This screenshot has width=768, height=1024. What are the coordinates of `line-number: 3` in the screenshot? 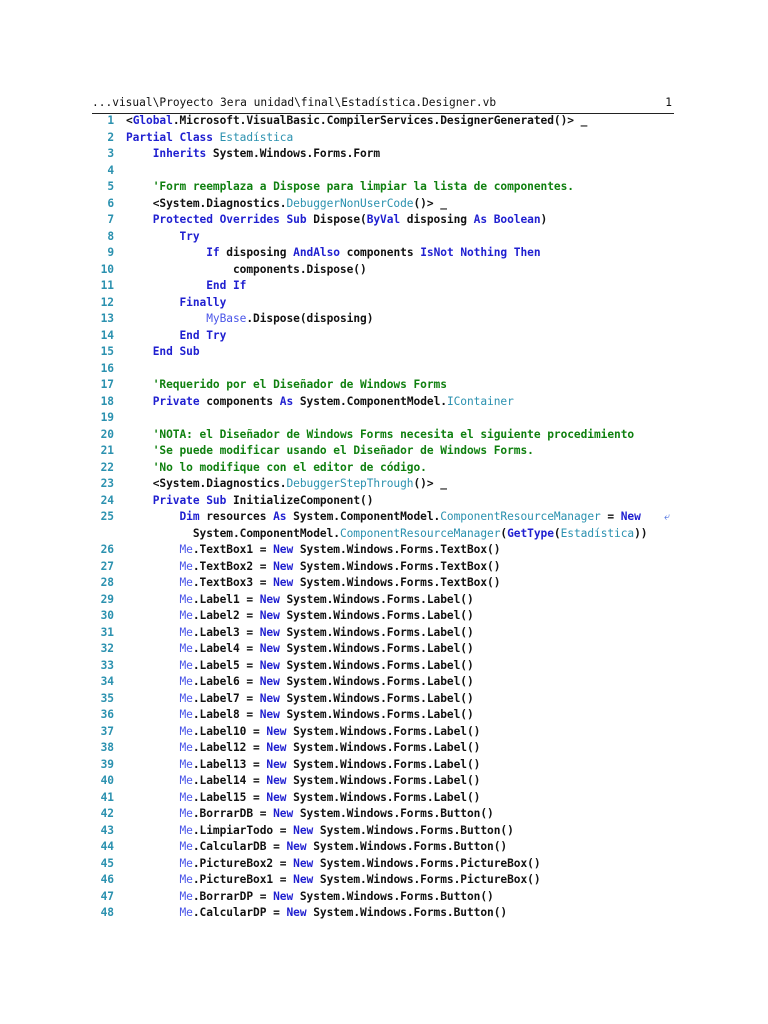 It's located at (110, 153).